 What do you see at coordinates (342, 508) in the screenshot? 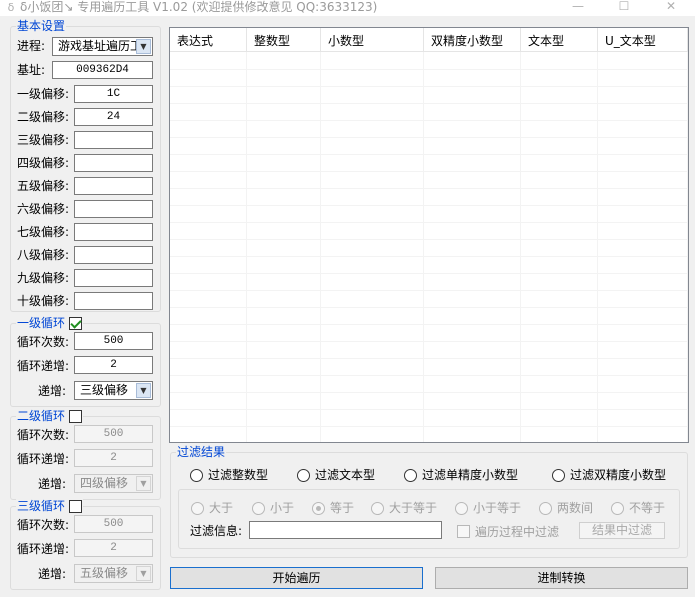
I see `filter-compare-label: 等于` at bounding box center [342, 508].